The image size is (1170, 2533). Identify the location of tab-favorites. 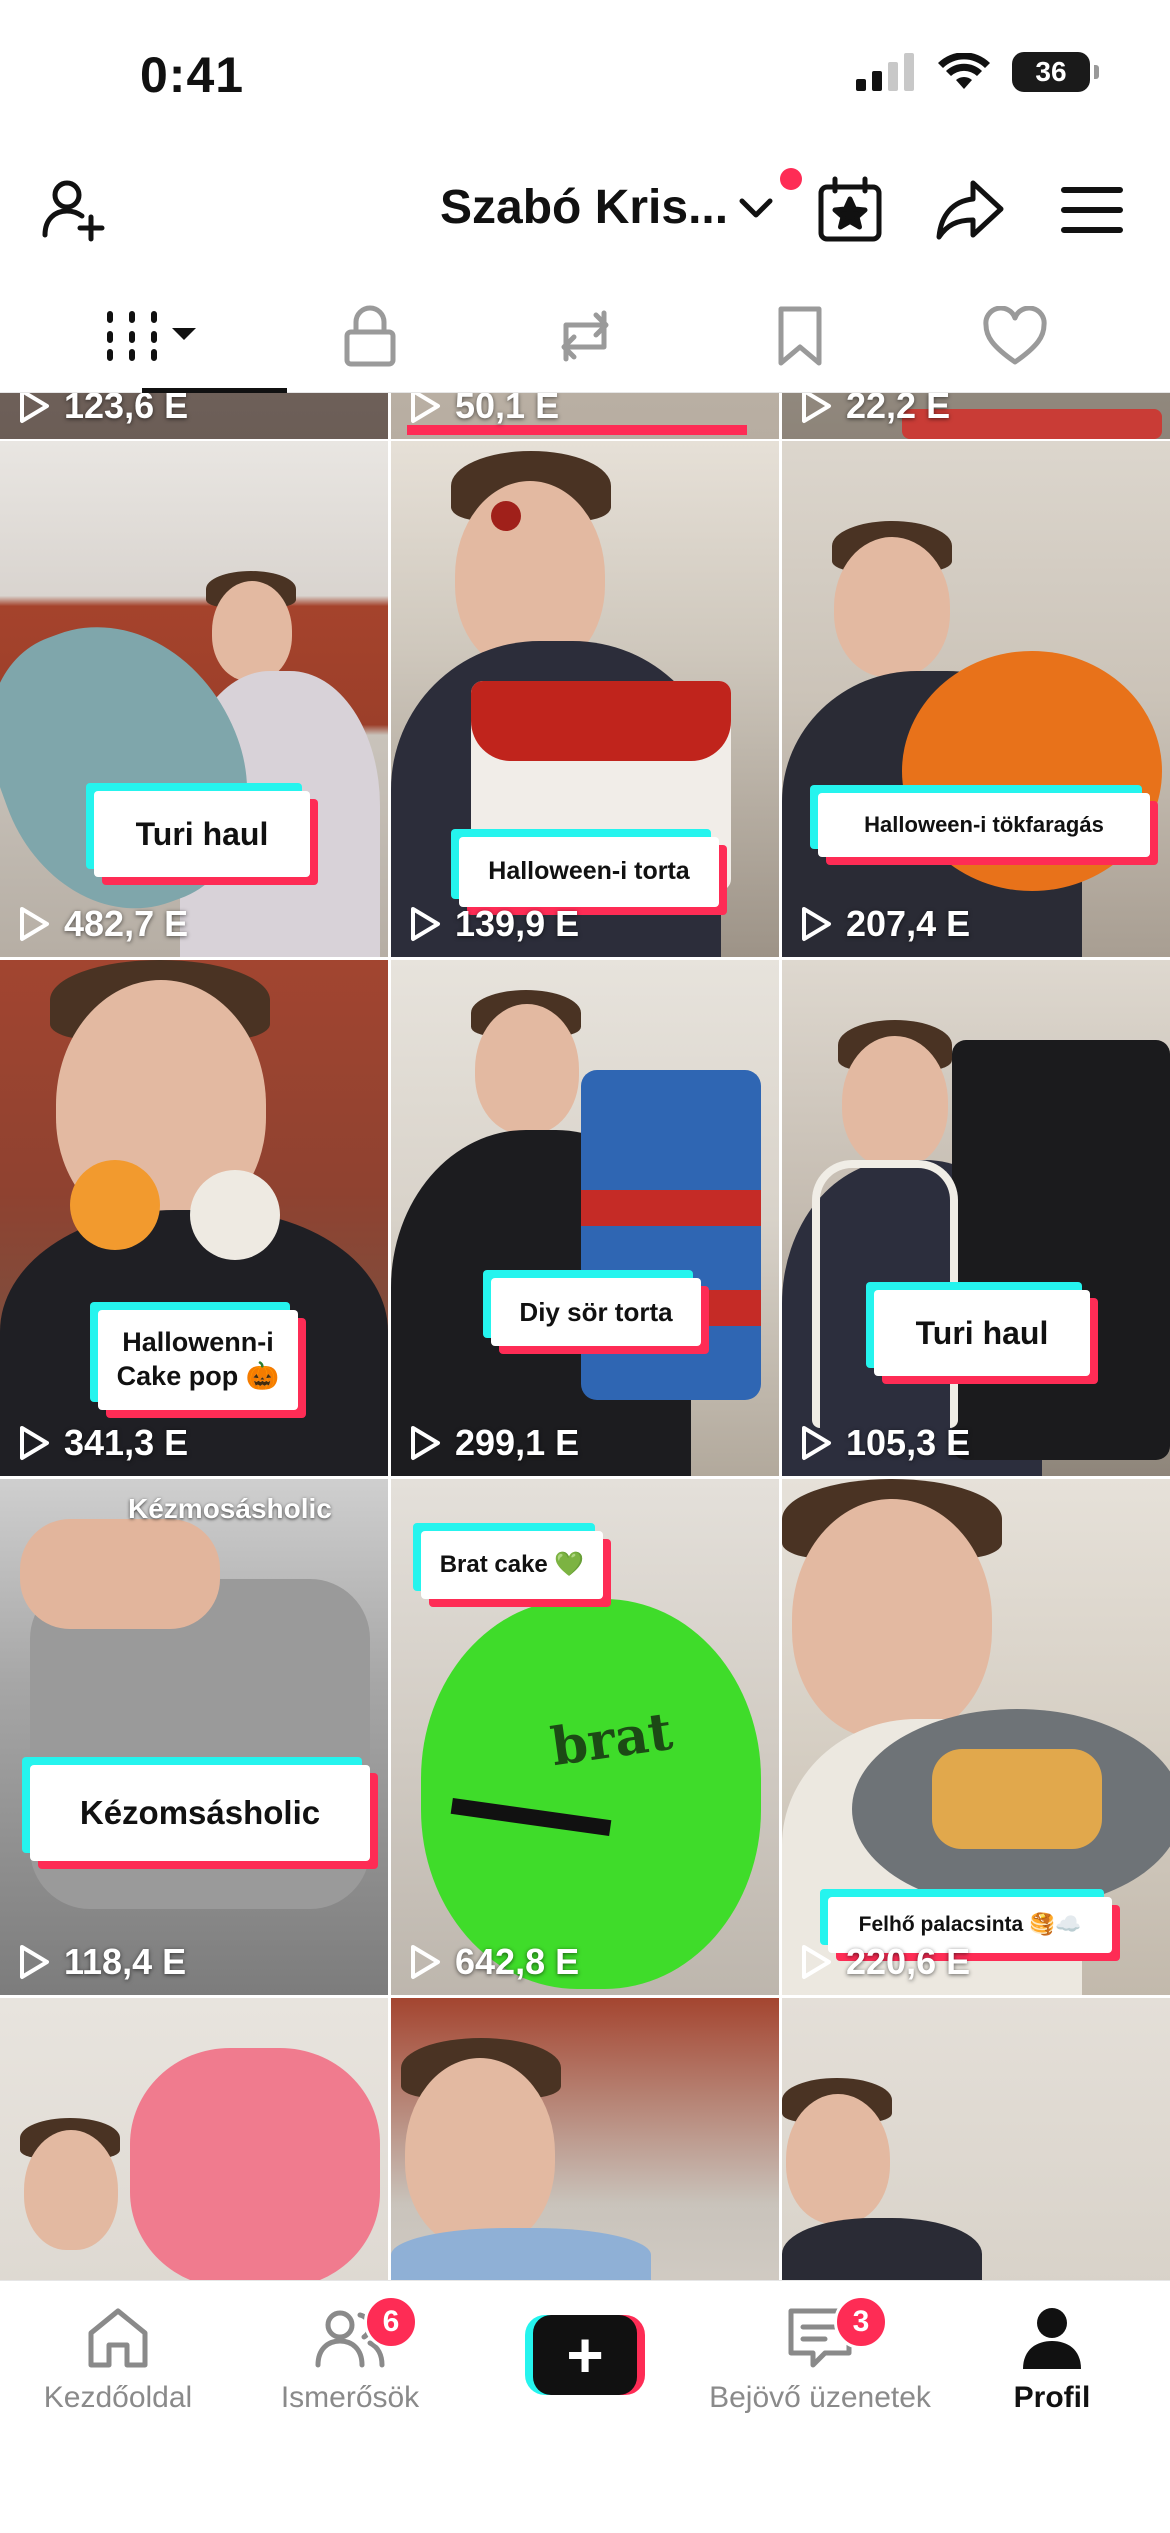
(800, 336).